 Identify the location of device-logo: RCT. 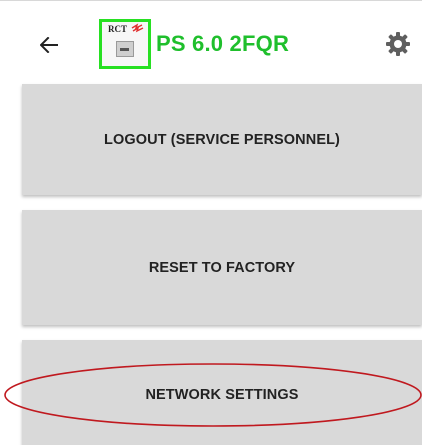
(125, 44).